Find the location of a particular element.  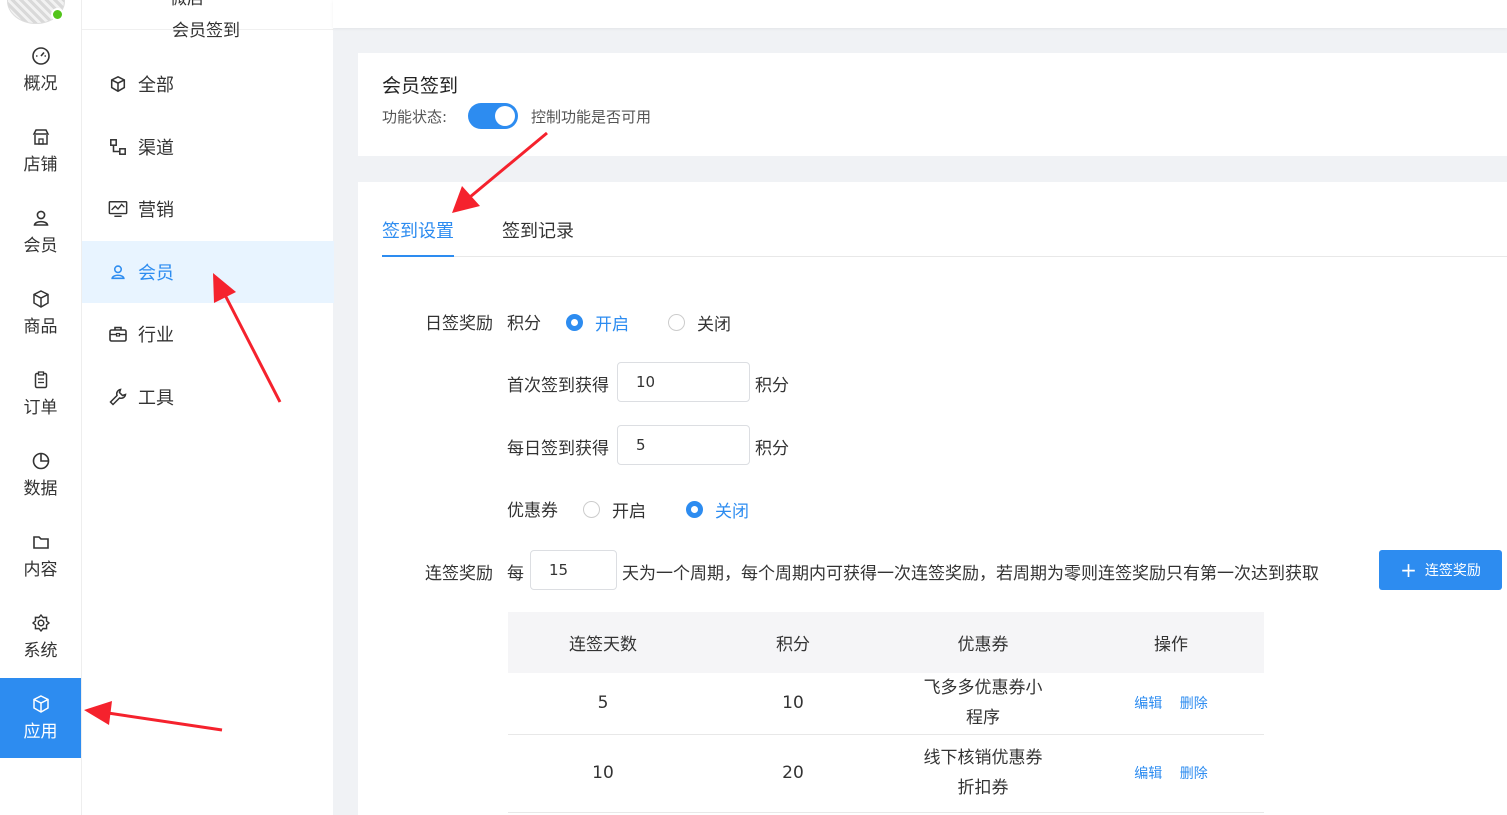

rail-item-label: 商品 is located at coordinates (40, 327).